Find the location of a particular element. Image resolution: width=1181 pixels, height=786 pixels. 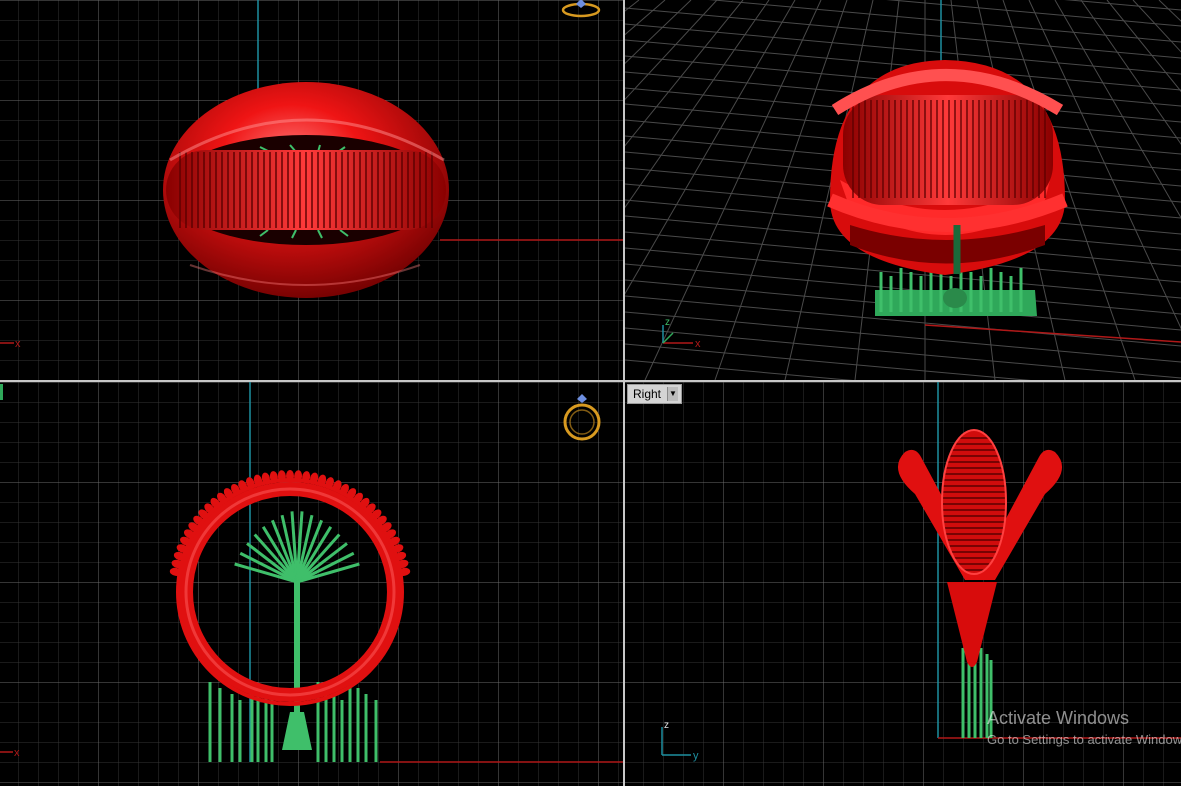

ring-top-view is located at coordinates (306, 190).